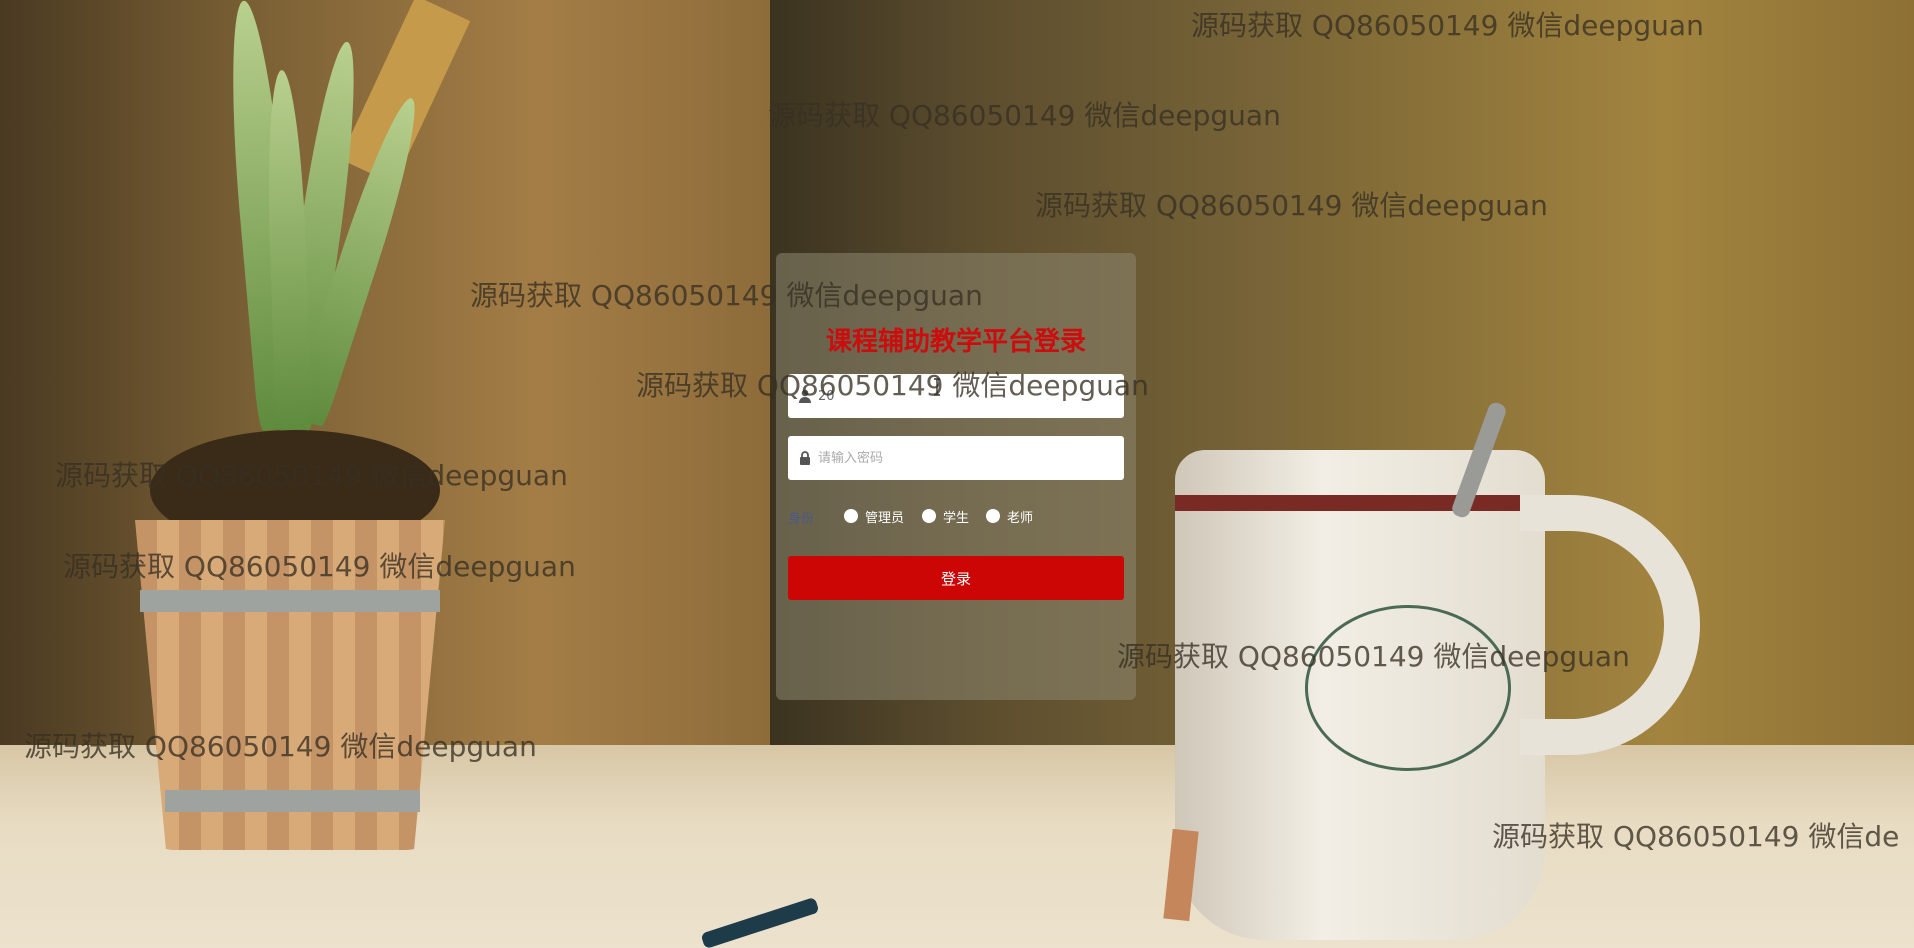 This screenshot has width=1914, height=948. I want to click on role-option-teacher: 老师, so click(1009, 516).